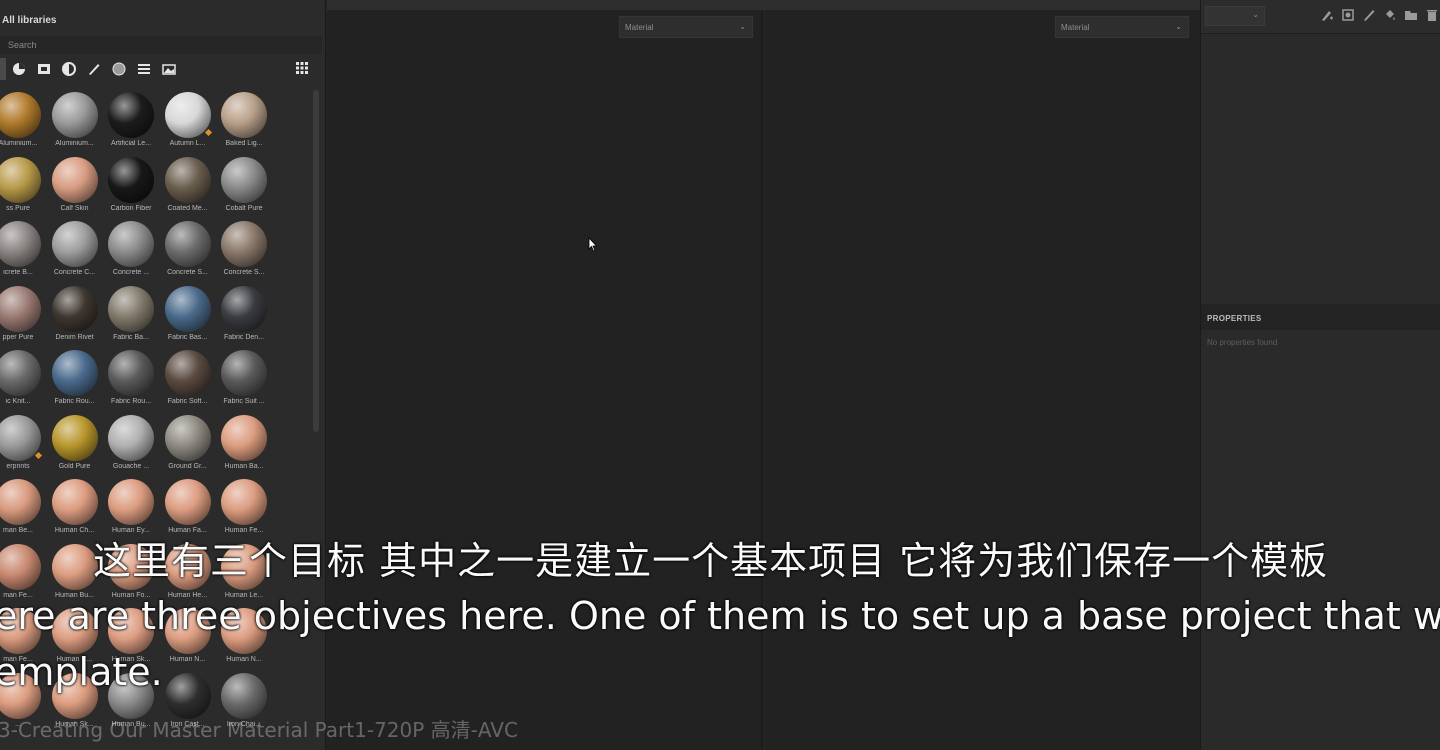  What do you see at coordinates (1327, 15) in the screenshot?
I see `add-effect-icon` at bounding box center [1327, 15].